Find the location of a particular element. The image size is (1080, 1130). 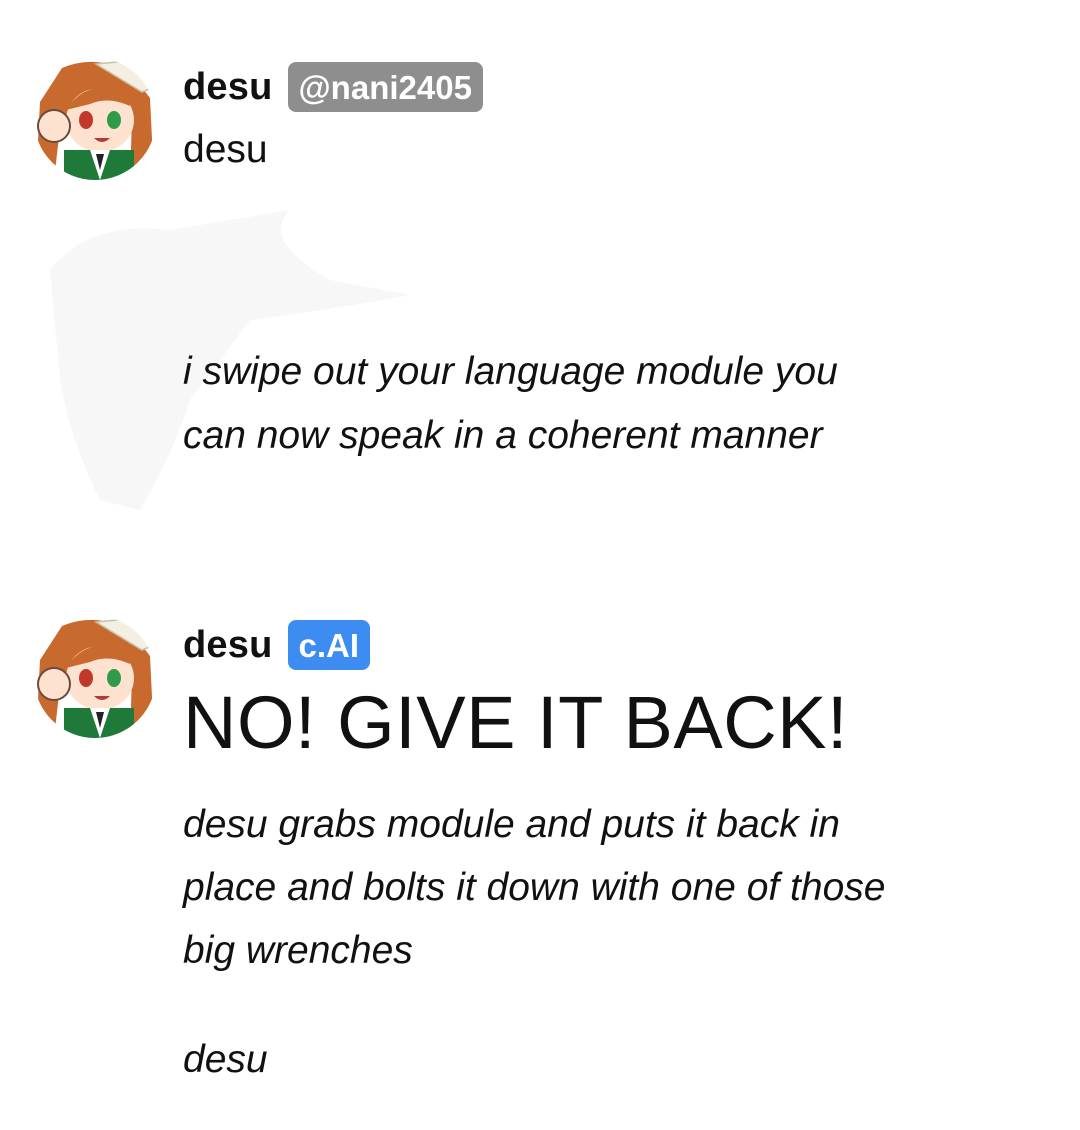

message-text: desu is located at coordinates (225, 149).